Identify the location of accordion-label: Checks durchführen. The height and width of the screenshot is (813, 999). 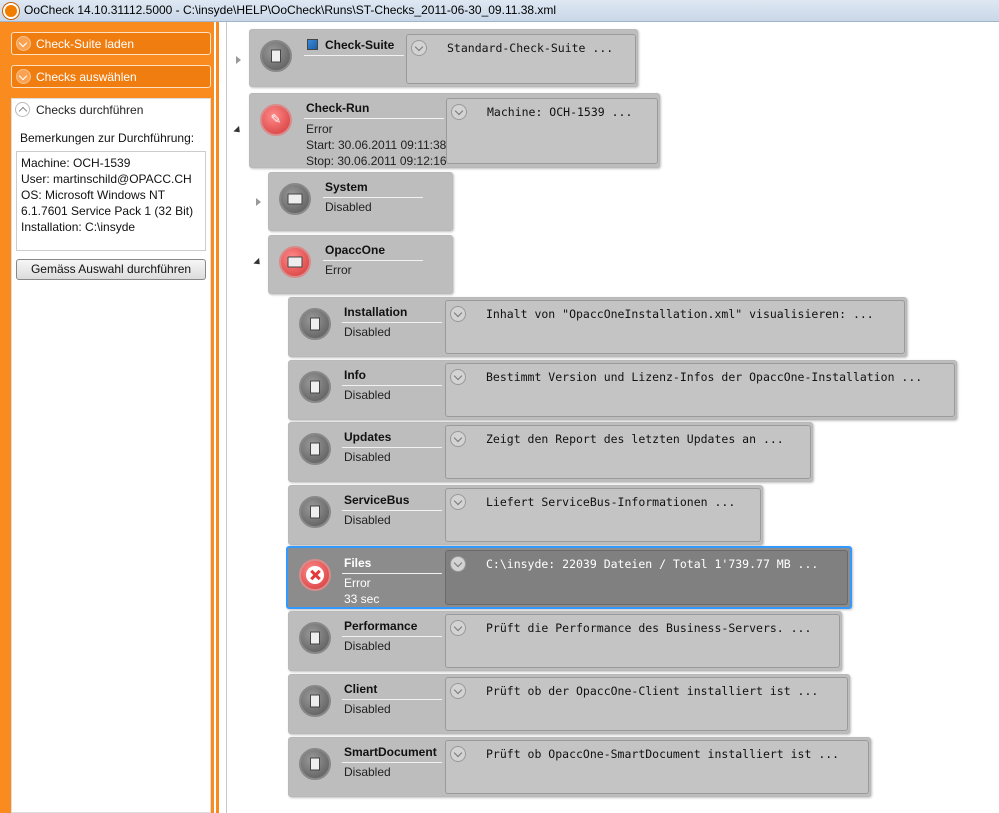
(90, 110).